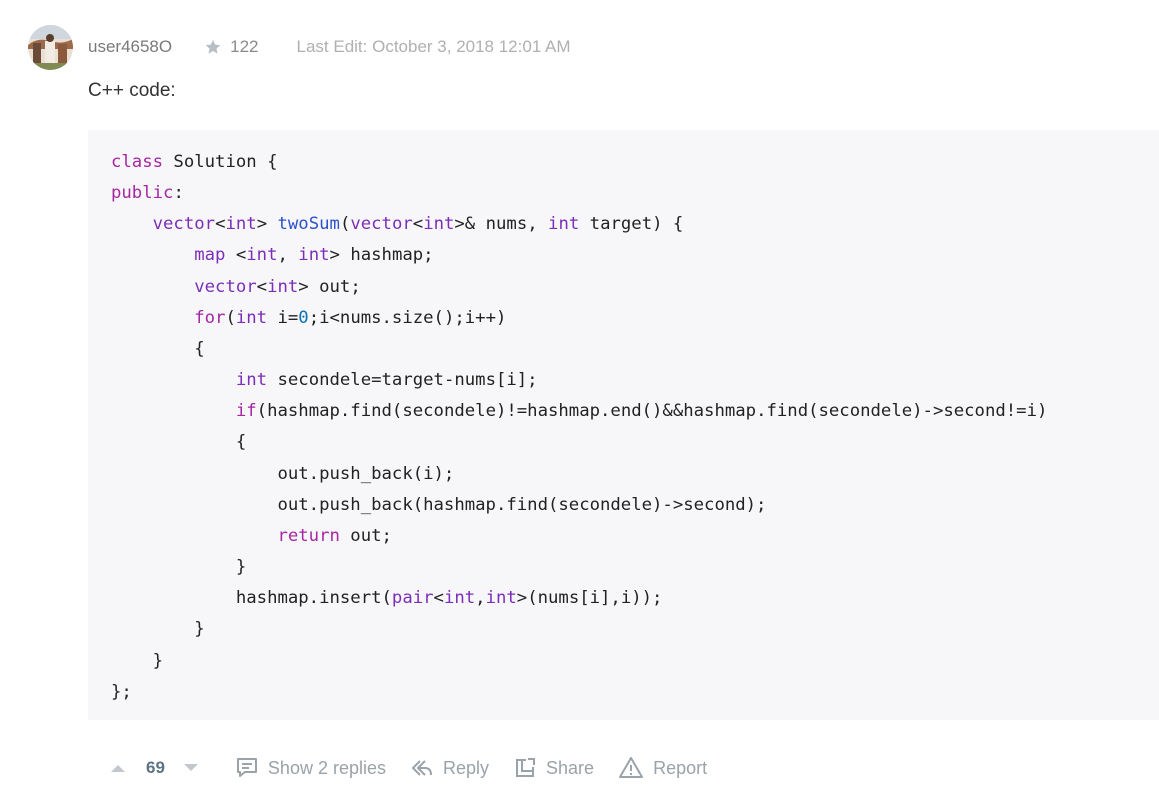 This screenshot has height=785, width=1159. I want to click on username: user4658O, so click(130, 47).